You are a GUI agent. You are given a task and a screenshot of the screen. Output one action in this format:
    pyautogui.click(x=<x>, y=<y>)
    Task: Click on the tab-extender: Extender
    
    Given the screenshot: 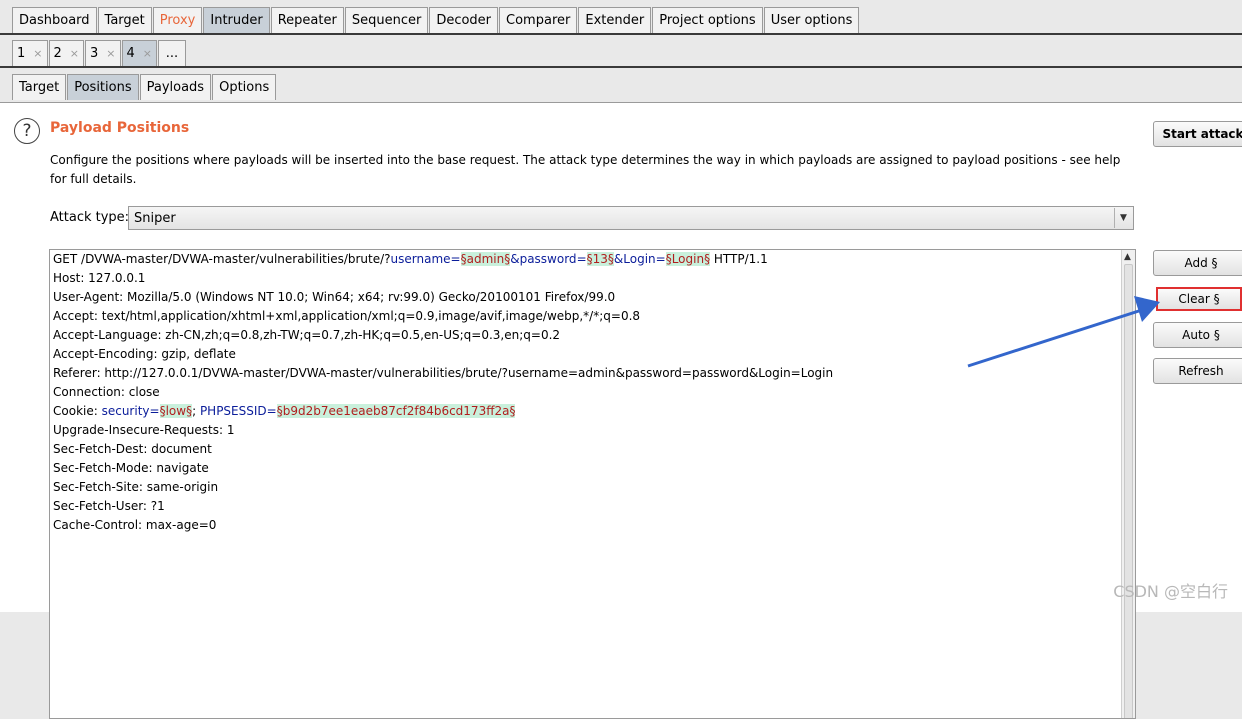 What is the action you would take?
    pyautogui.click(x=615, y=20)
    